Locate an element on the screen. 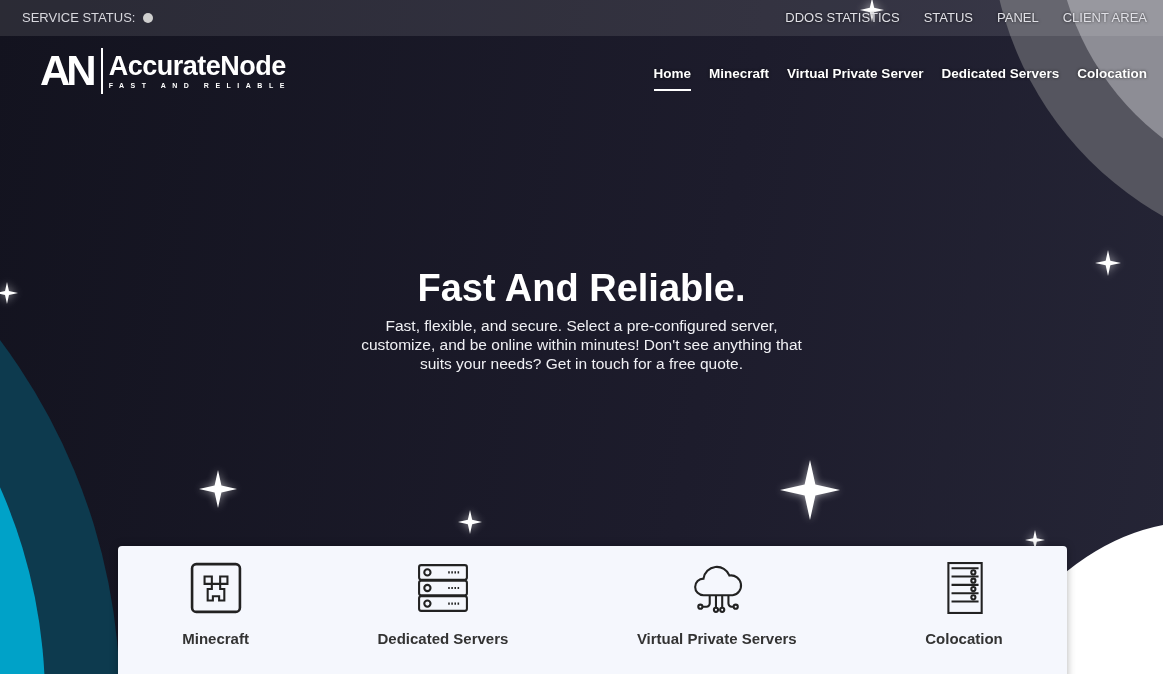  topbar-link: STATUS is located at coordinates (948, 18).